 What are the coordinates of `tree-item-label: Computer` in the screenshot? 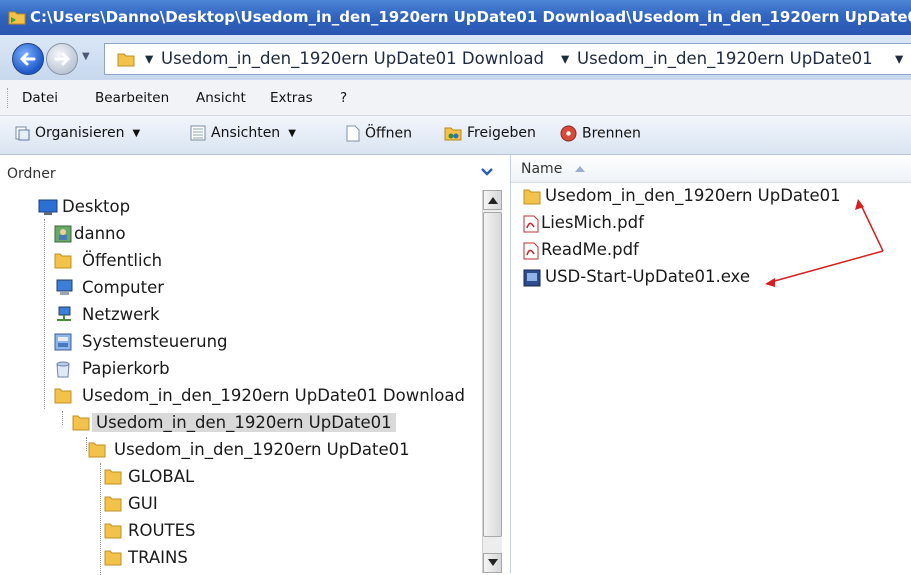 It's located at (123, 287).